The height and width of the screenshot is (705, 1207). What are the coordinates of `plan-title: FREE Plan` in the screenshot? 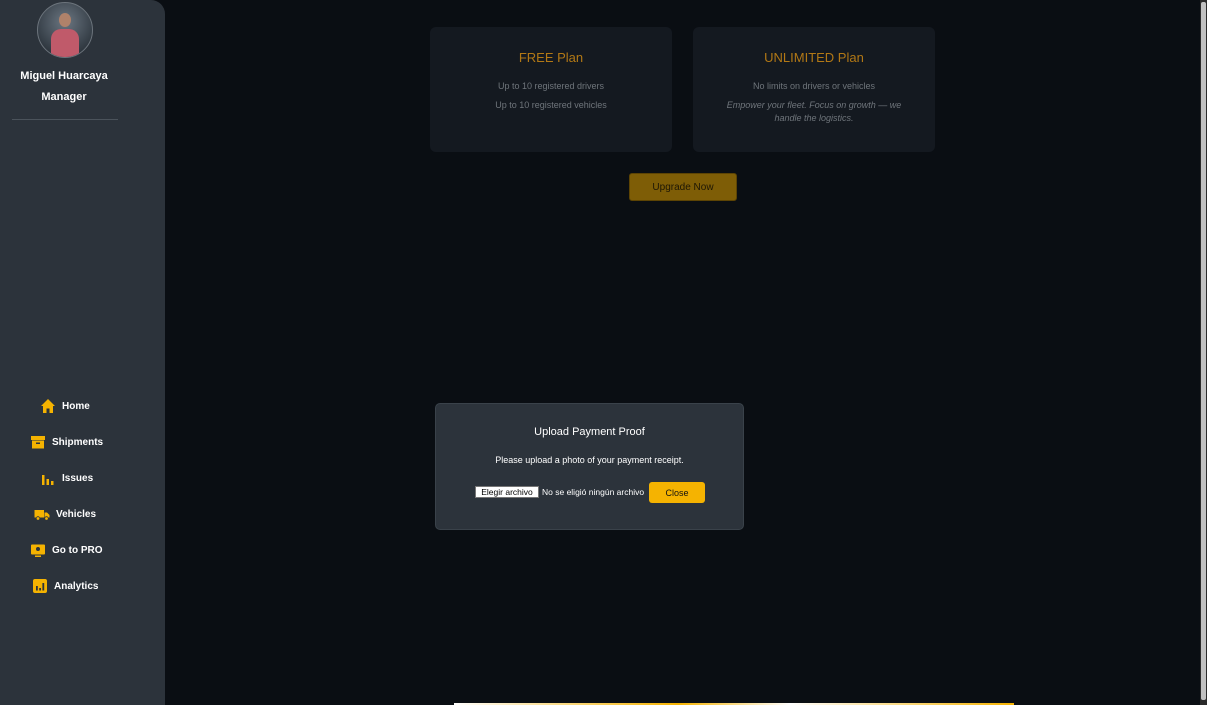 It's located at (551, 57).